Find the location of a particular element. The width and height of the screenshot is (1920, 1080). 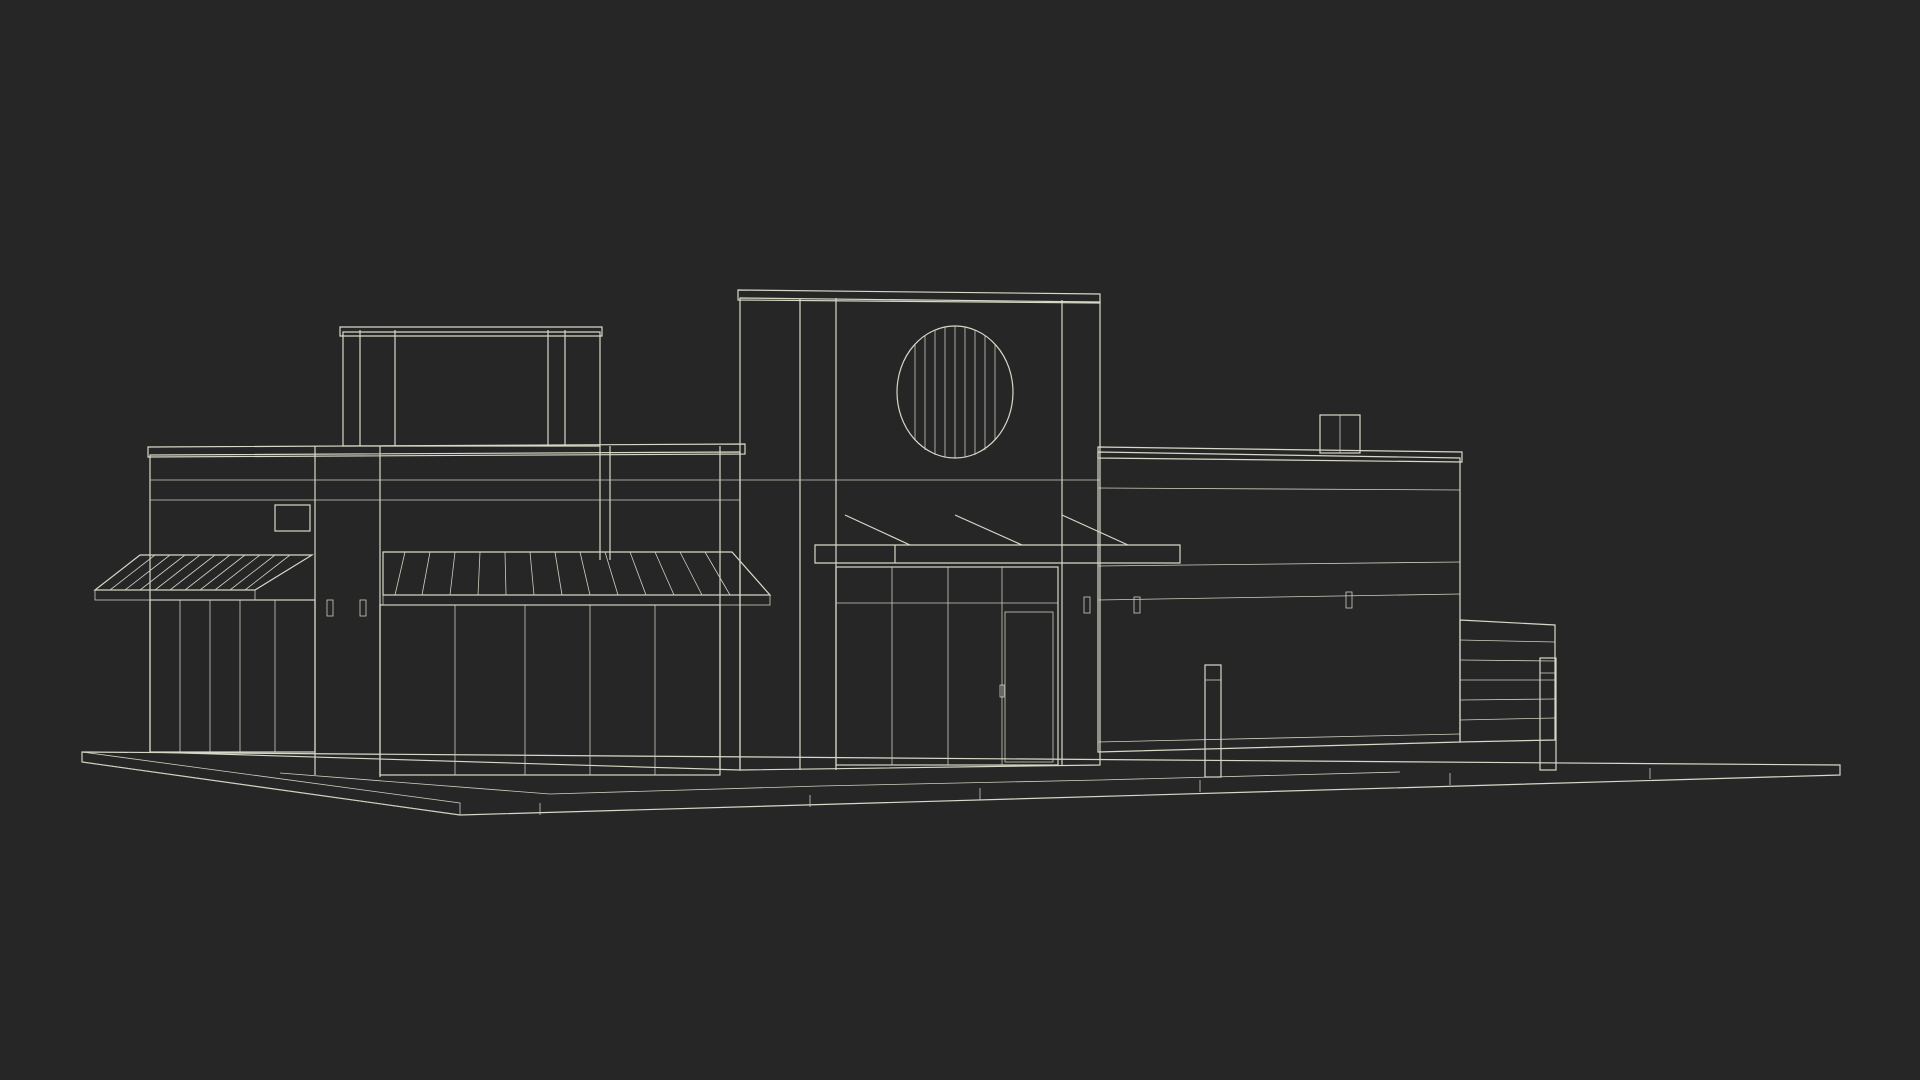

entrance-tower is located at coordinates (959, 530).